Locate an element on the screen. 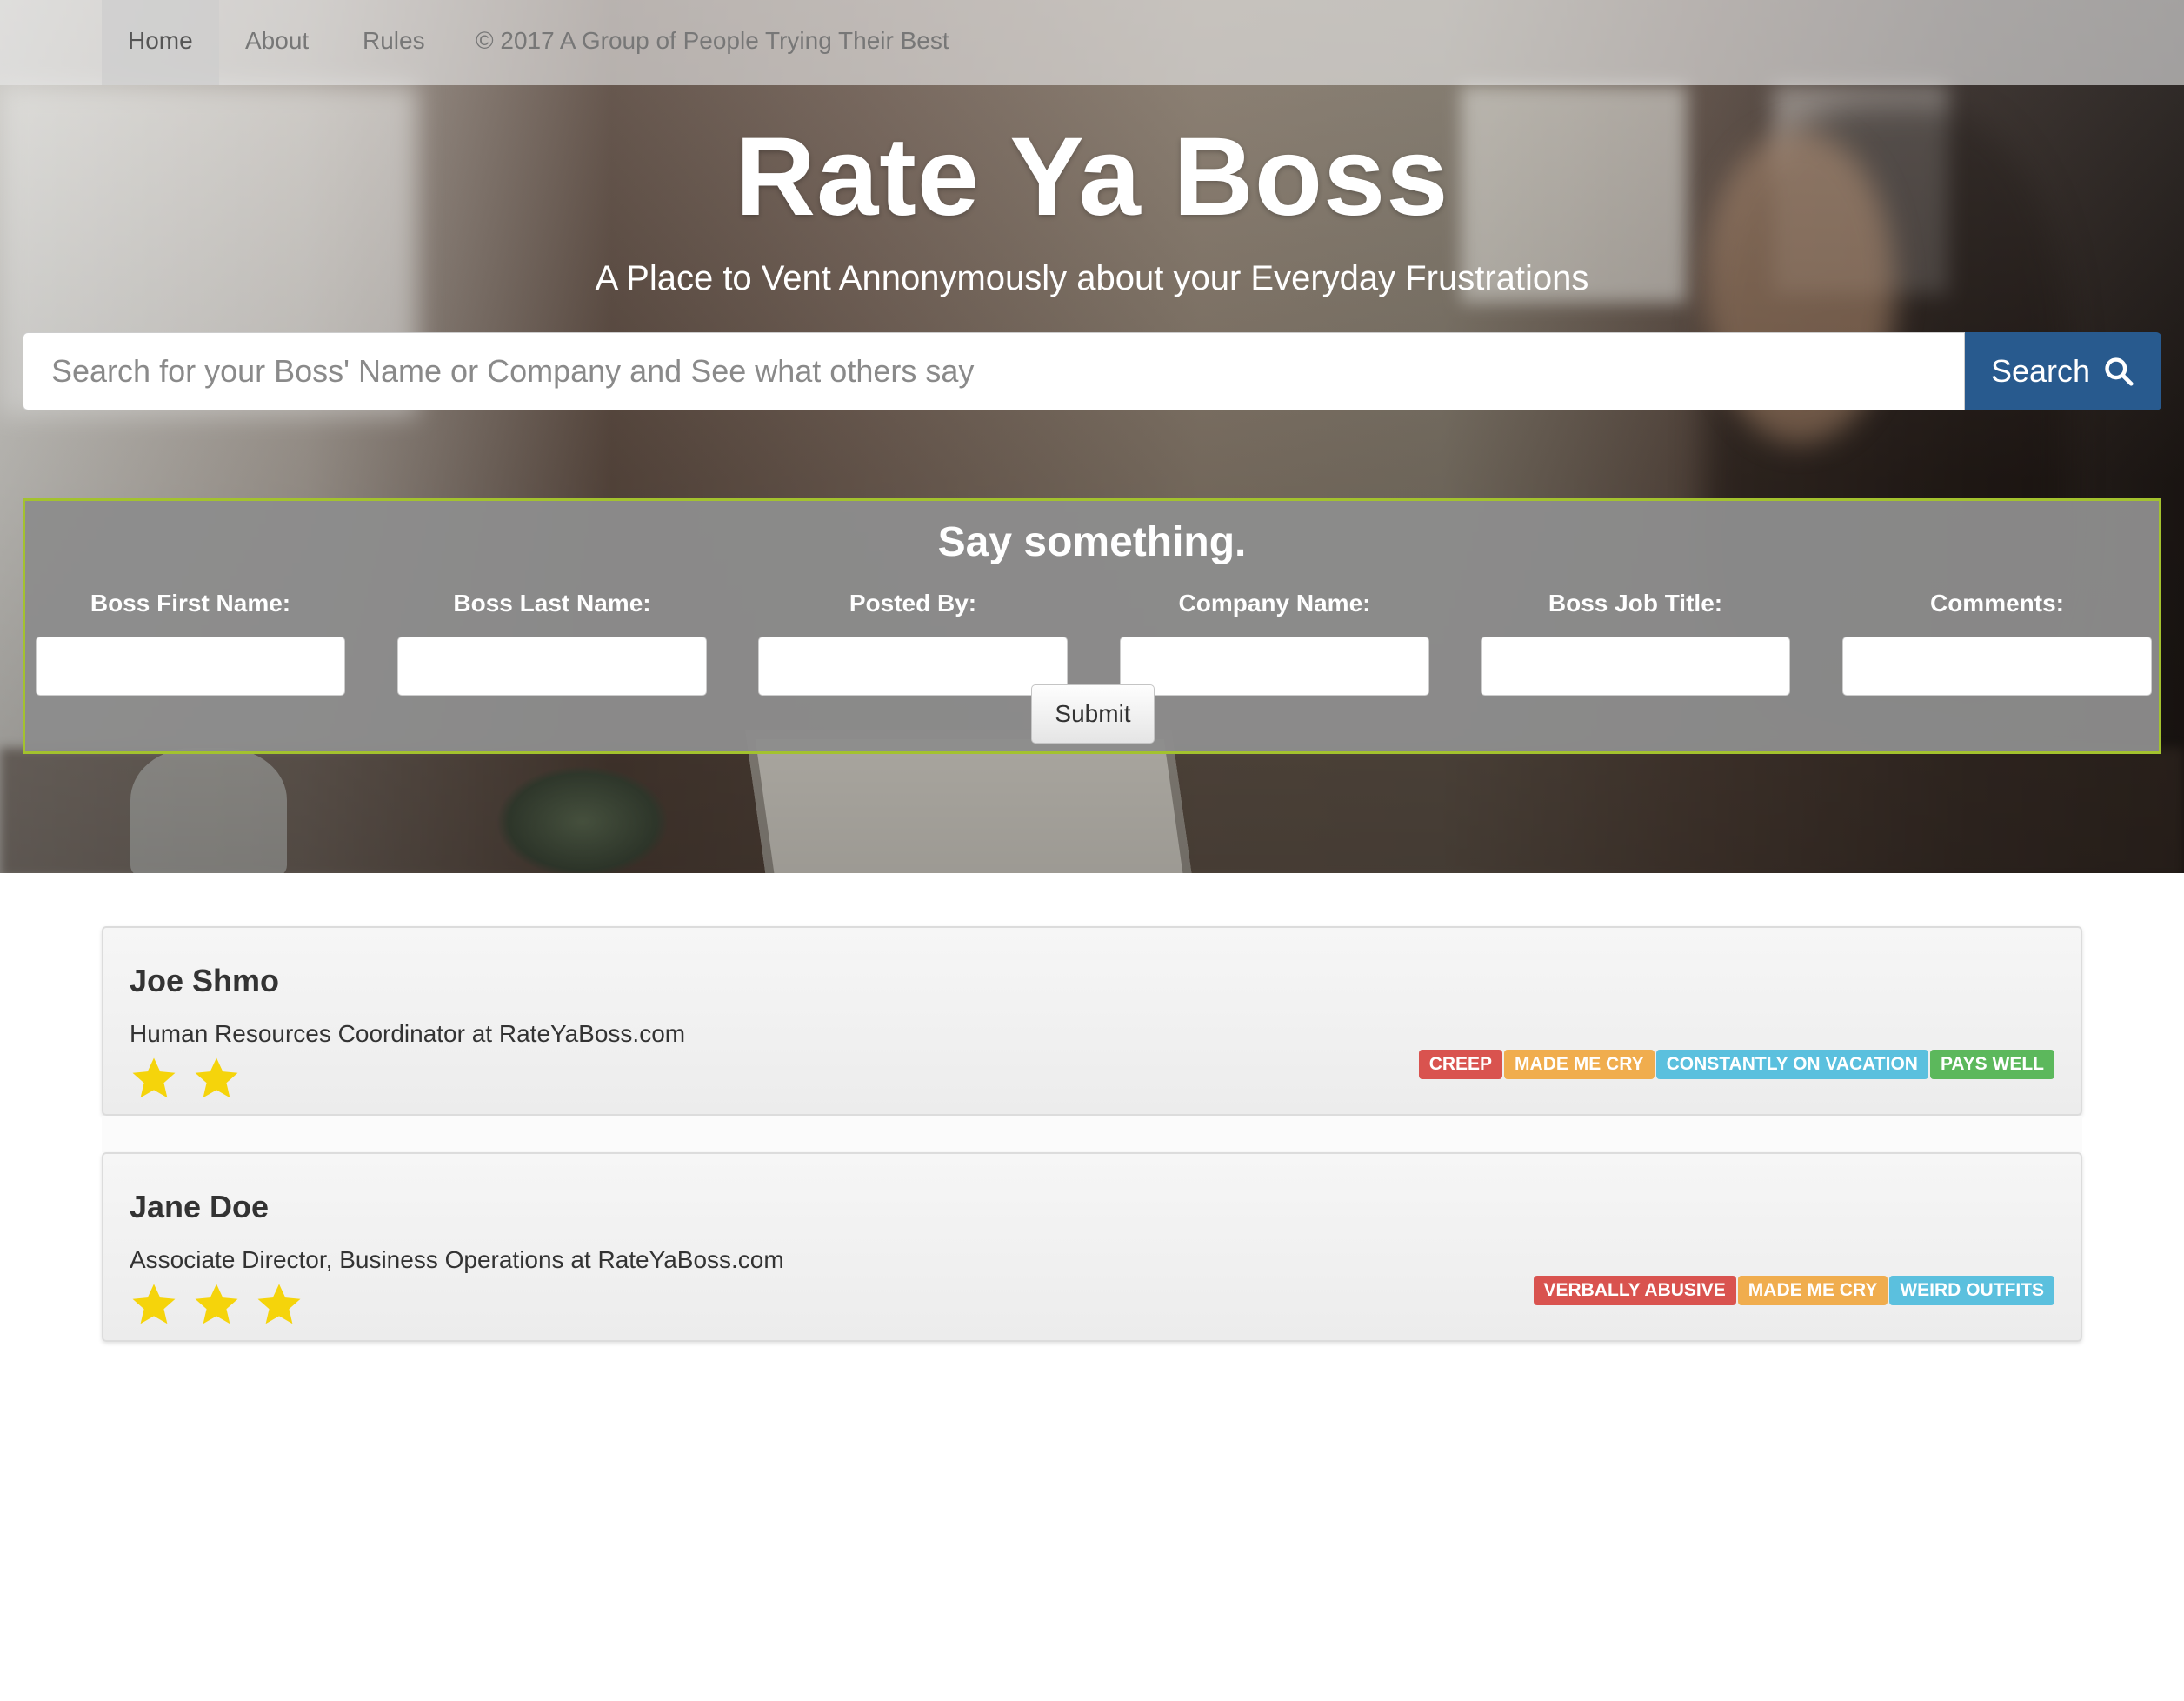 The width and height of the screenshot is (2184, 1701). company-name-input is located at coordinates (1274, 666).